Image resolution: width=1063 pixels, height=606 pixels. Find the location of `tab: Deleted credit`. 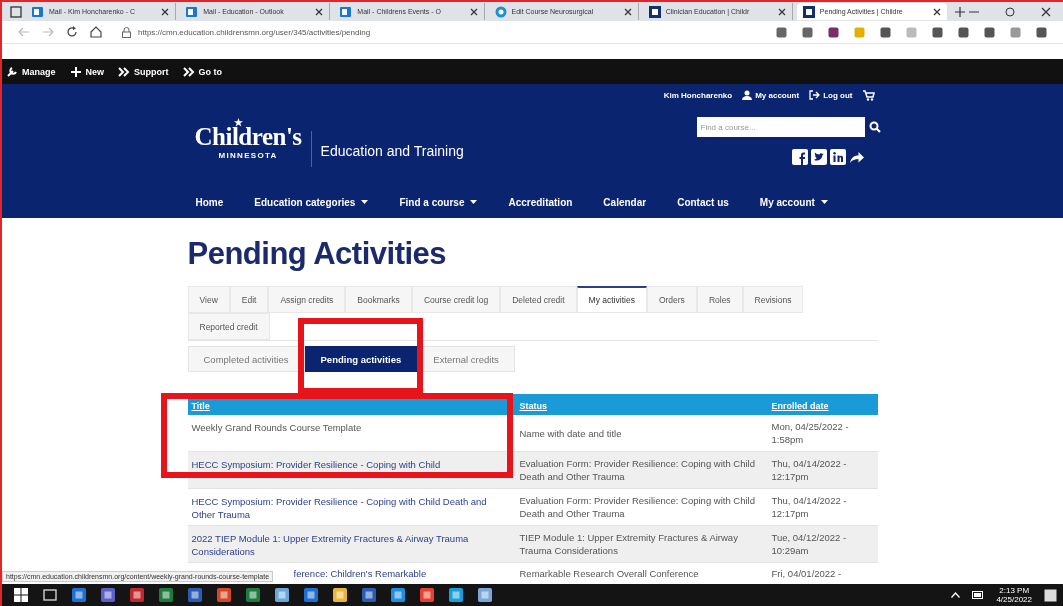

tab: Deleted credit is located at coordinates (538, 299).